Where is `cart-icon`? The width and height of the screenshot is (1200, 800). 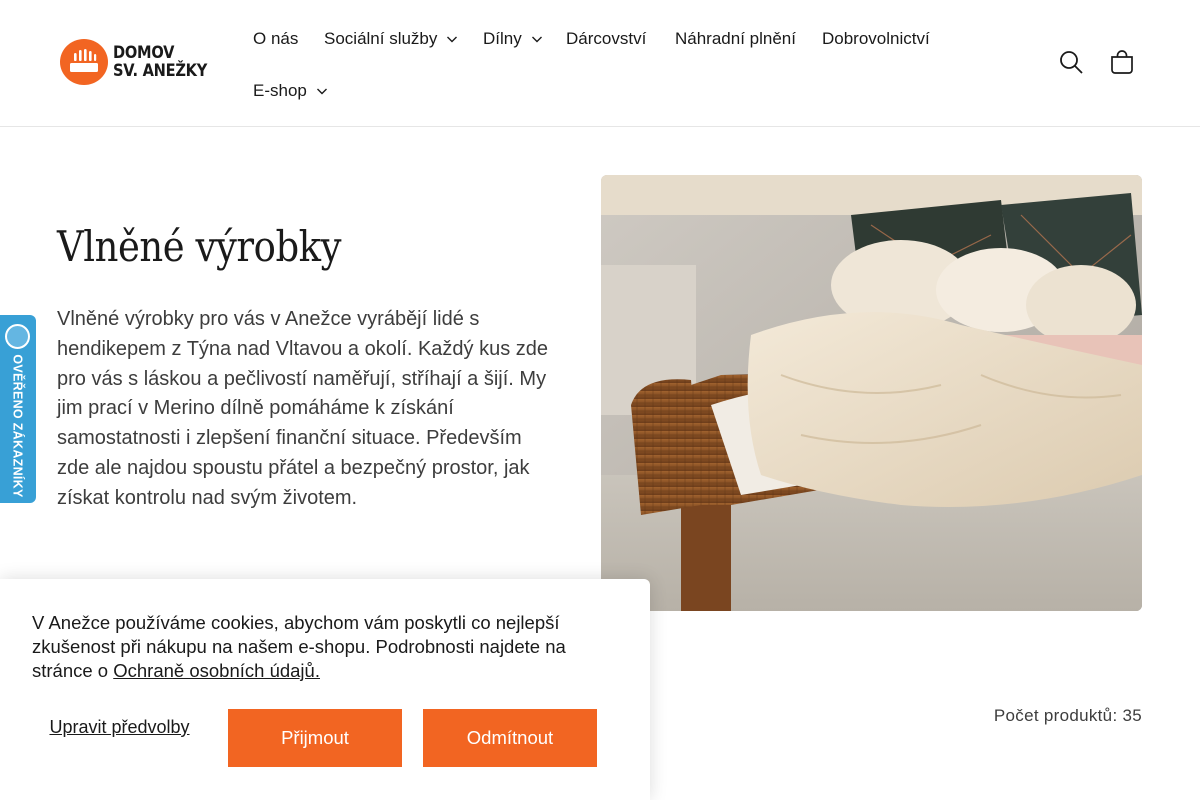
cart-icon is located at coordinates (1122, 62).